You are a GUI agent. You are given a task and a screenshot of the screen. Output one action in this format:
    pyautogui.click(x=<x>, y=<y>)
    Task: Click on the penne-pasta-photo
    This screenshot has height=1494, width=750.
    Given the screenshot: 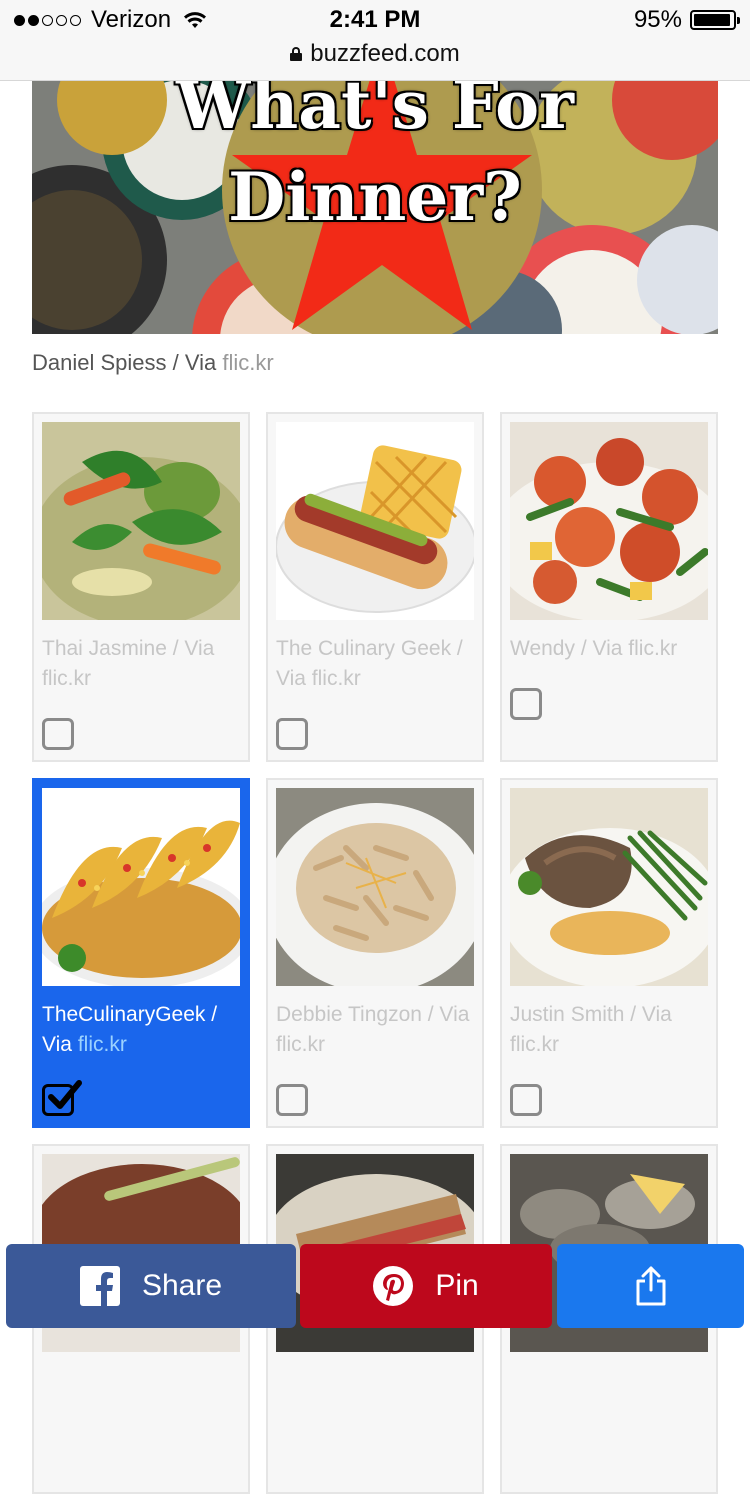 What is the action you would take?
    pyautogui.click(x=375, y=887)
    